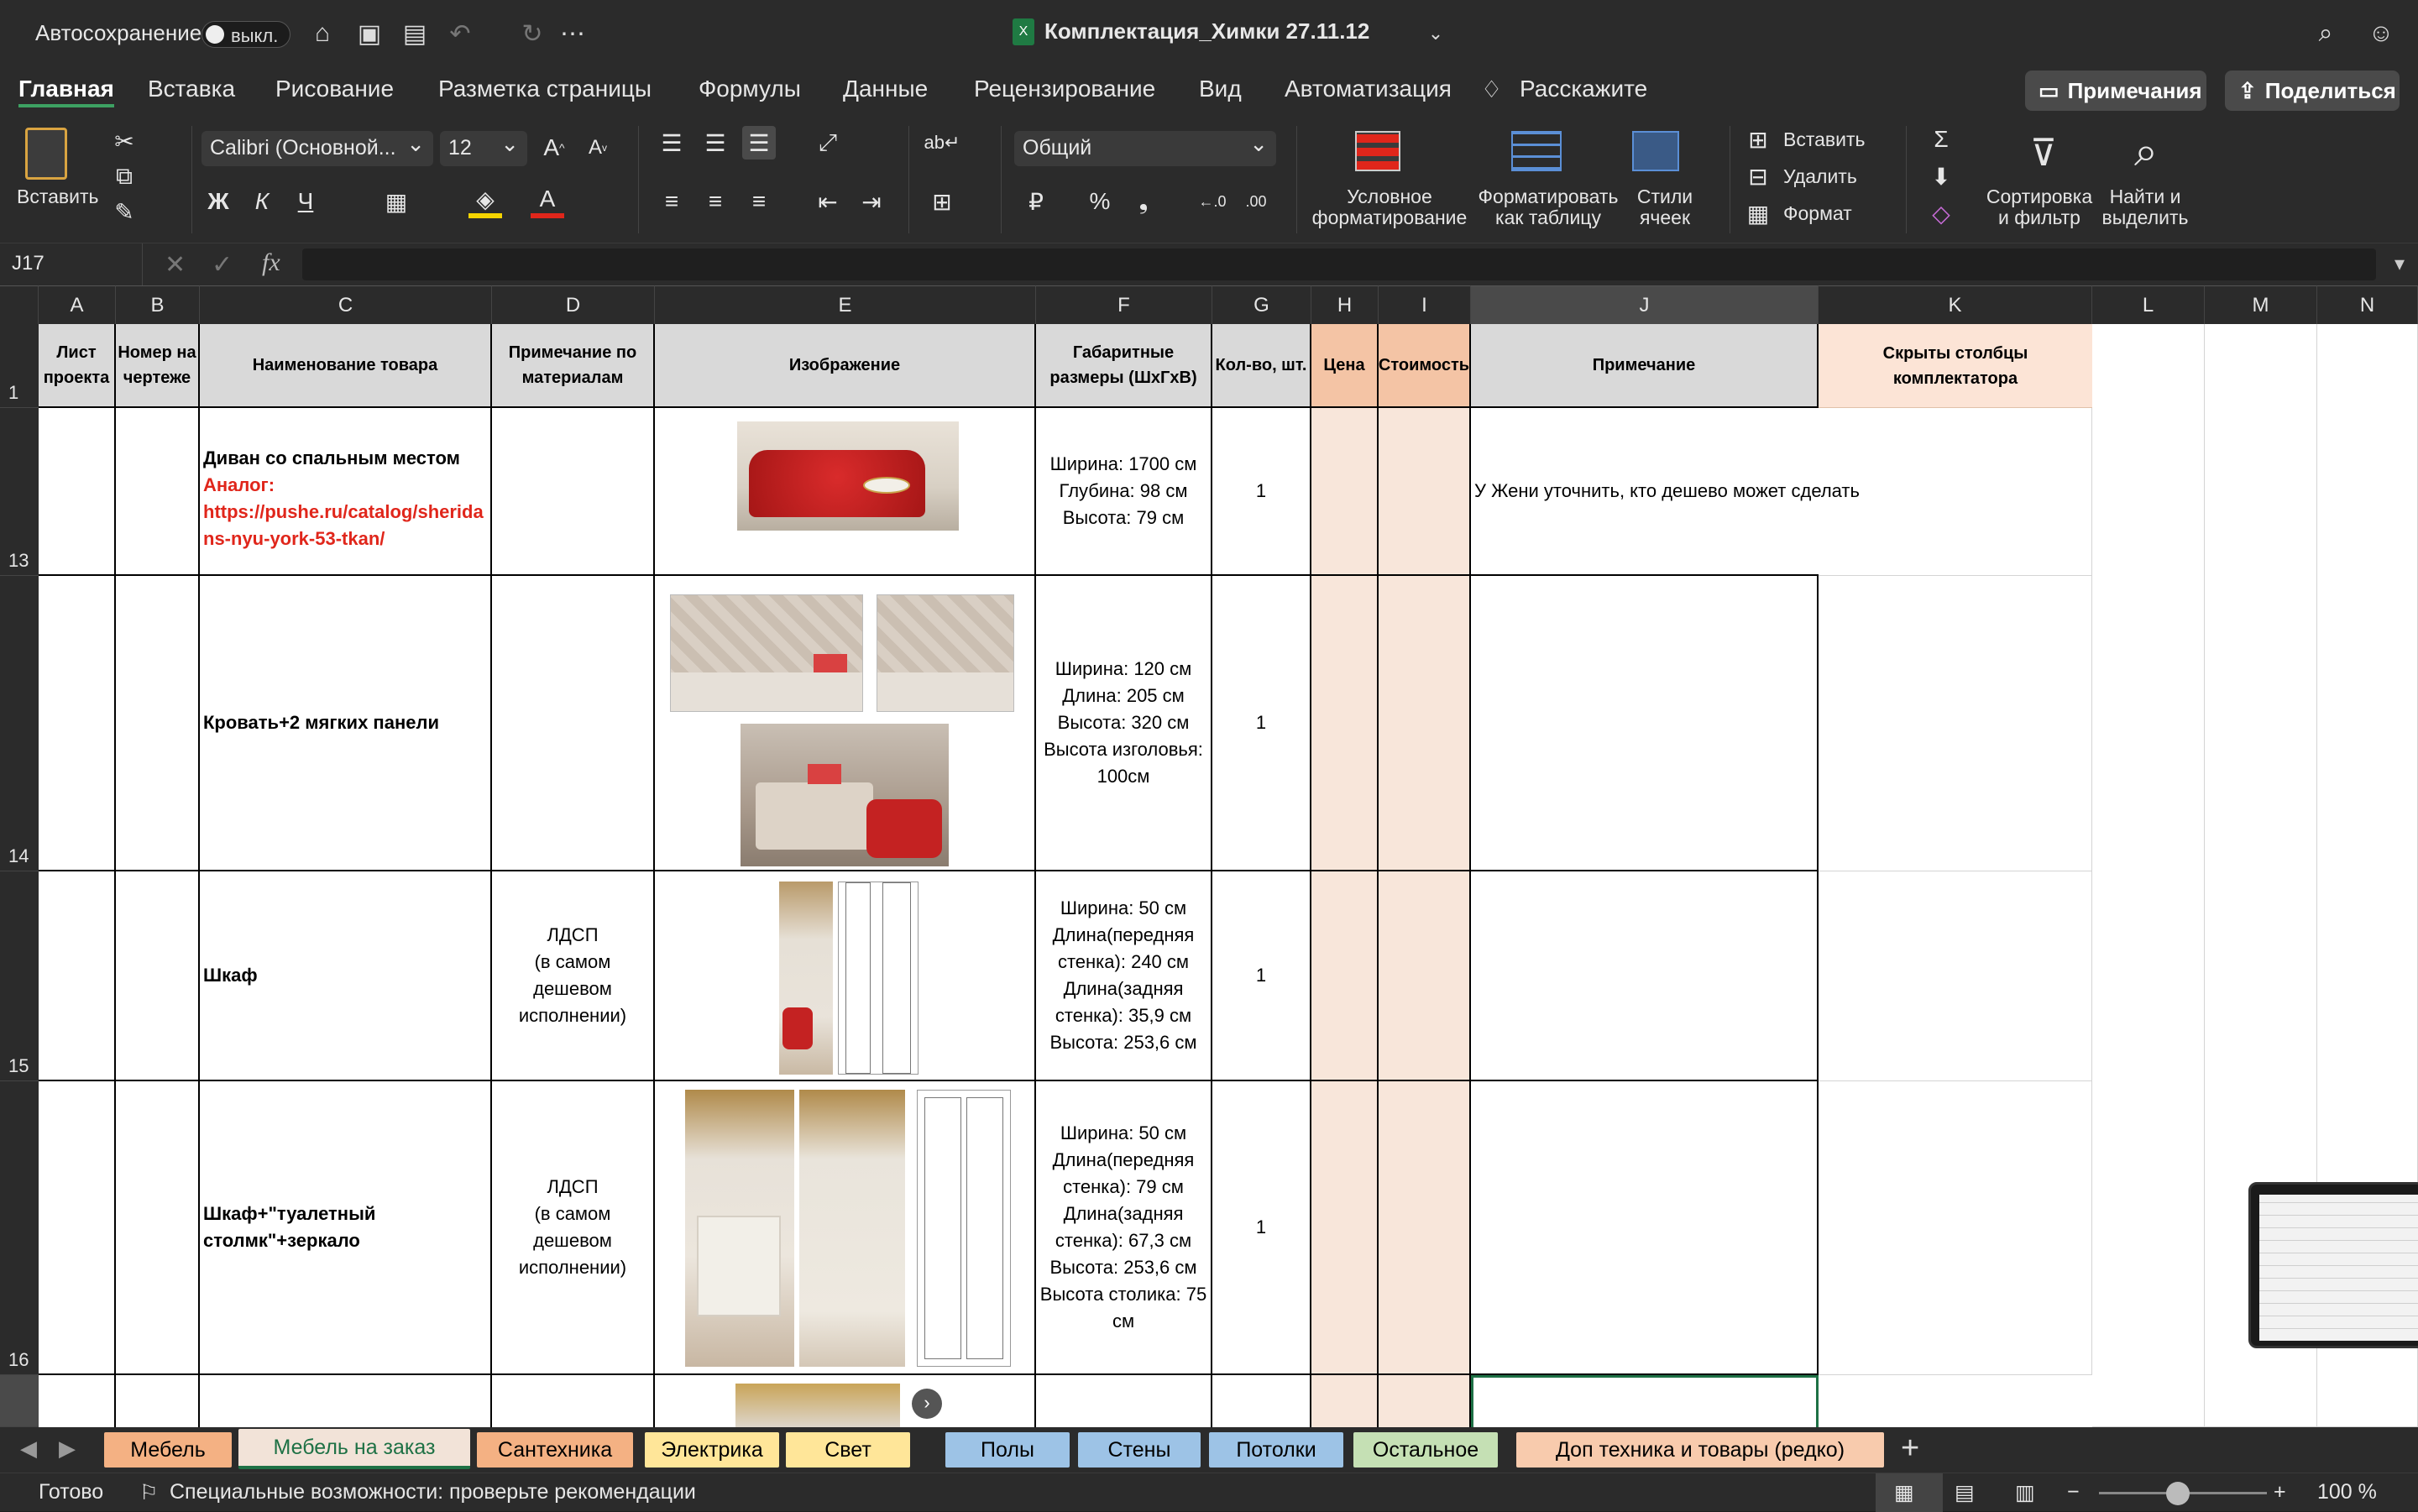  Describe the element at coordinates (2145, 207) in the screenshot. I see `find-select-label: Найти и выделить` at that location.